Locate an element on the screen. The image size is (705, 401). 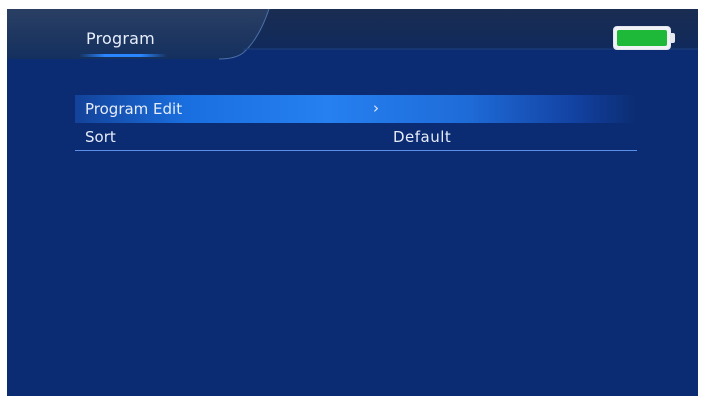
menu-item-label: Sort is located at coordinates (100, 137).